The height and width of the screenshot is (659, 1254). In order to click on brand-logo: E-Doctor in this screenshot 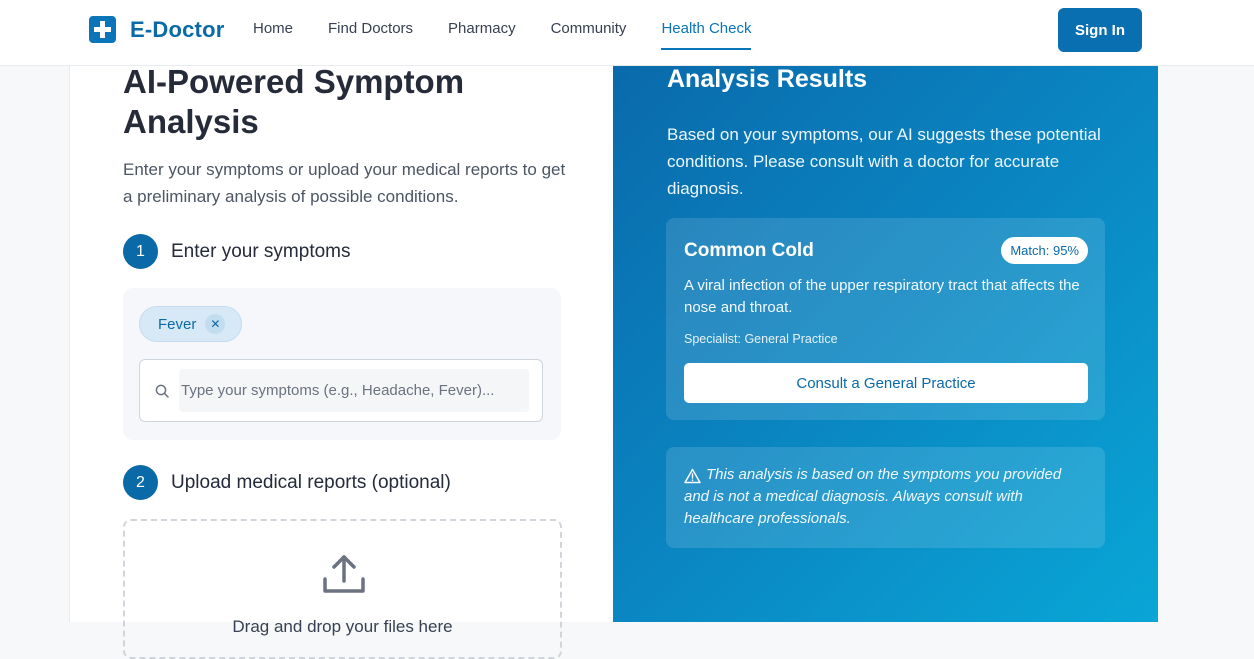, I will do `click(157, 29)`.